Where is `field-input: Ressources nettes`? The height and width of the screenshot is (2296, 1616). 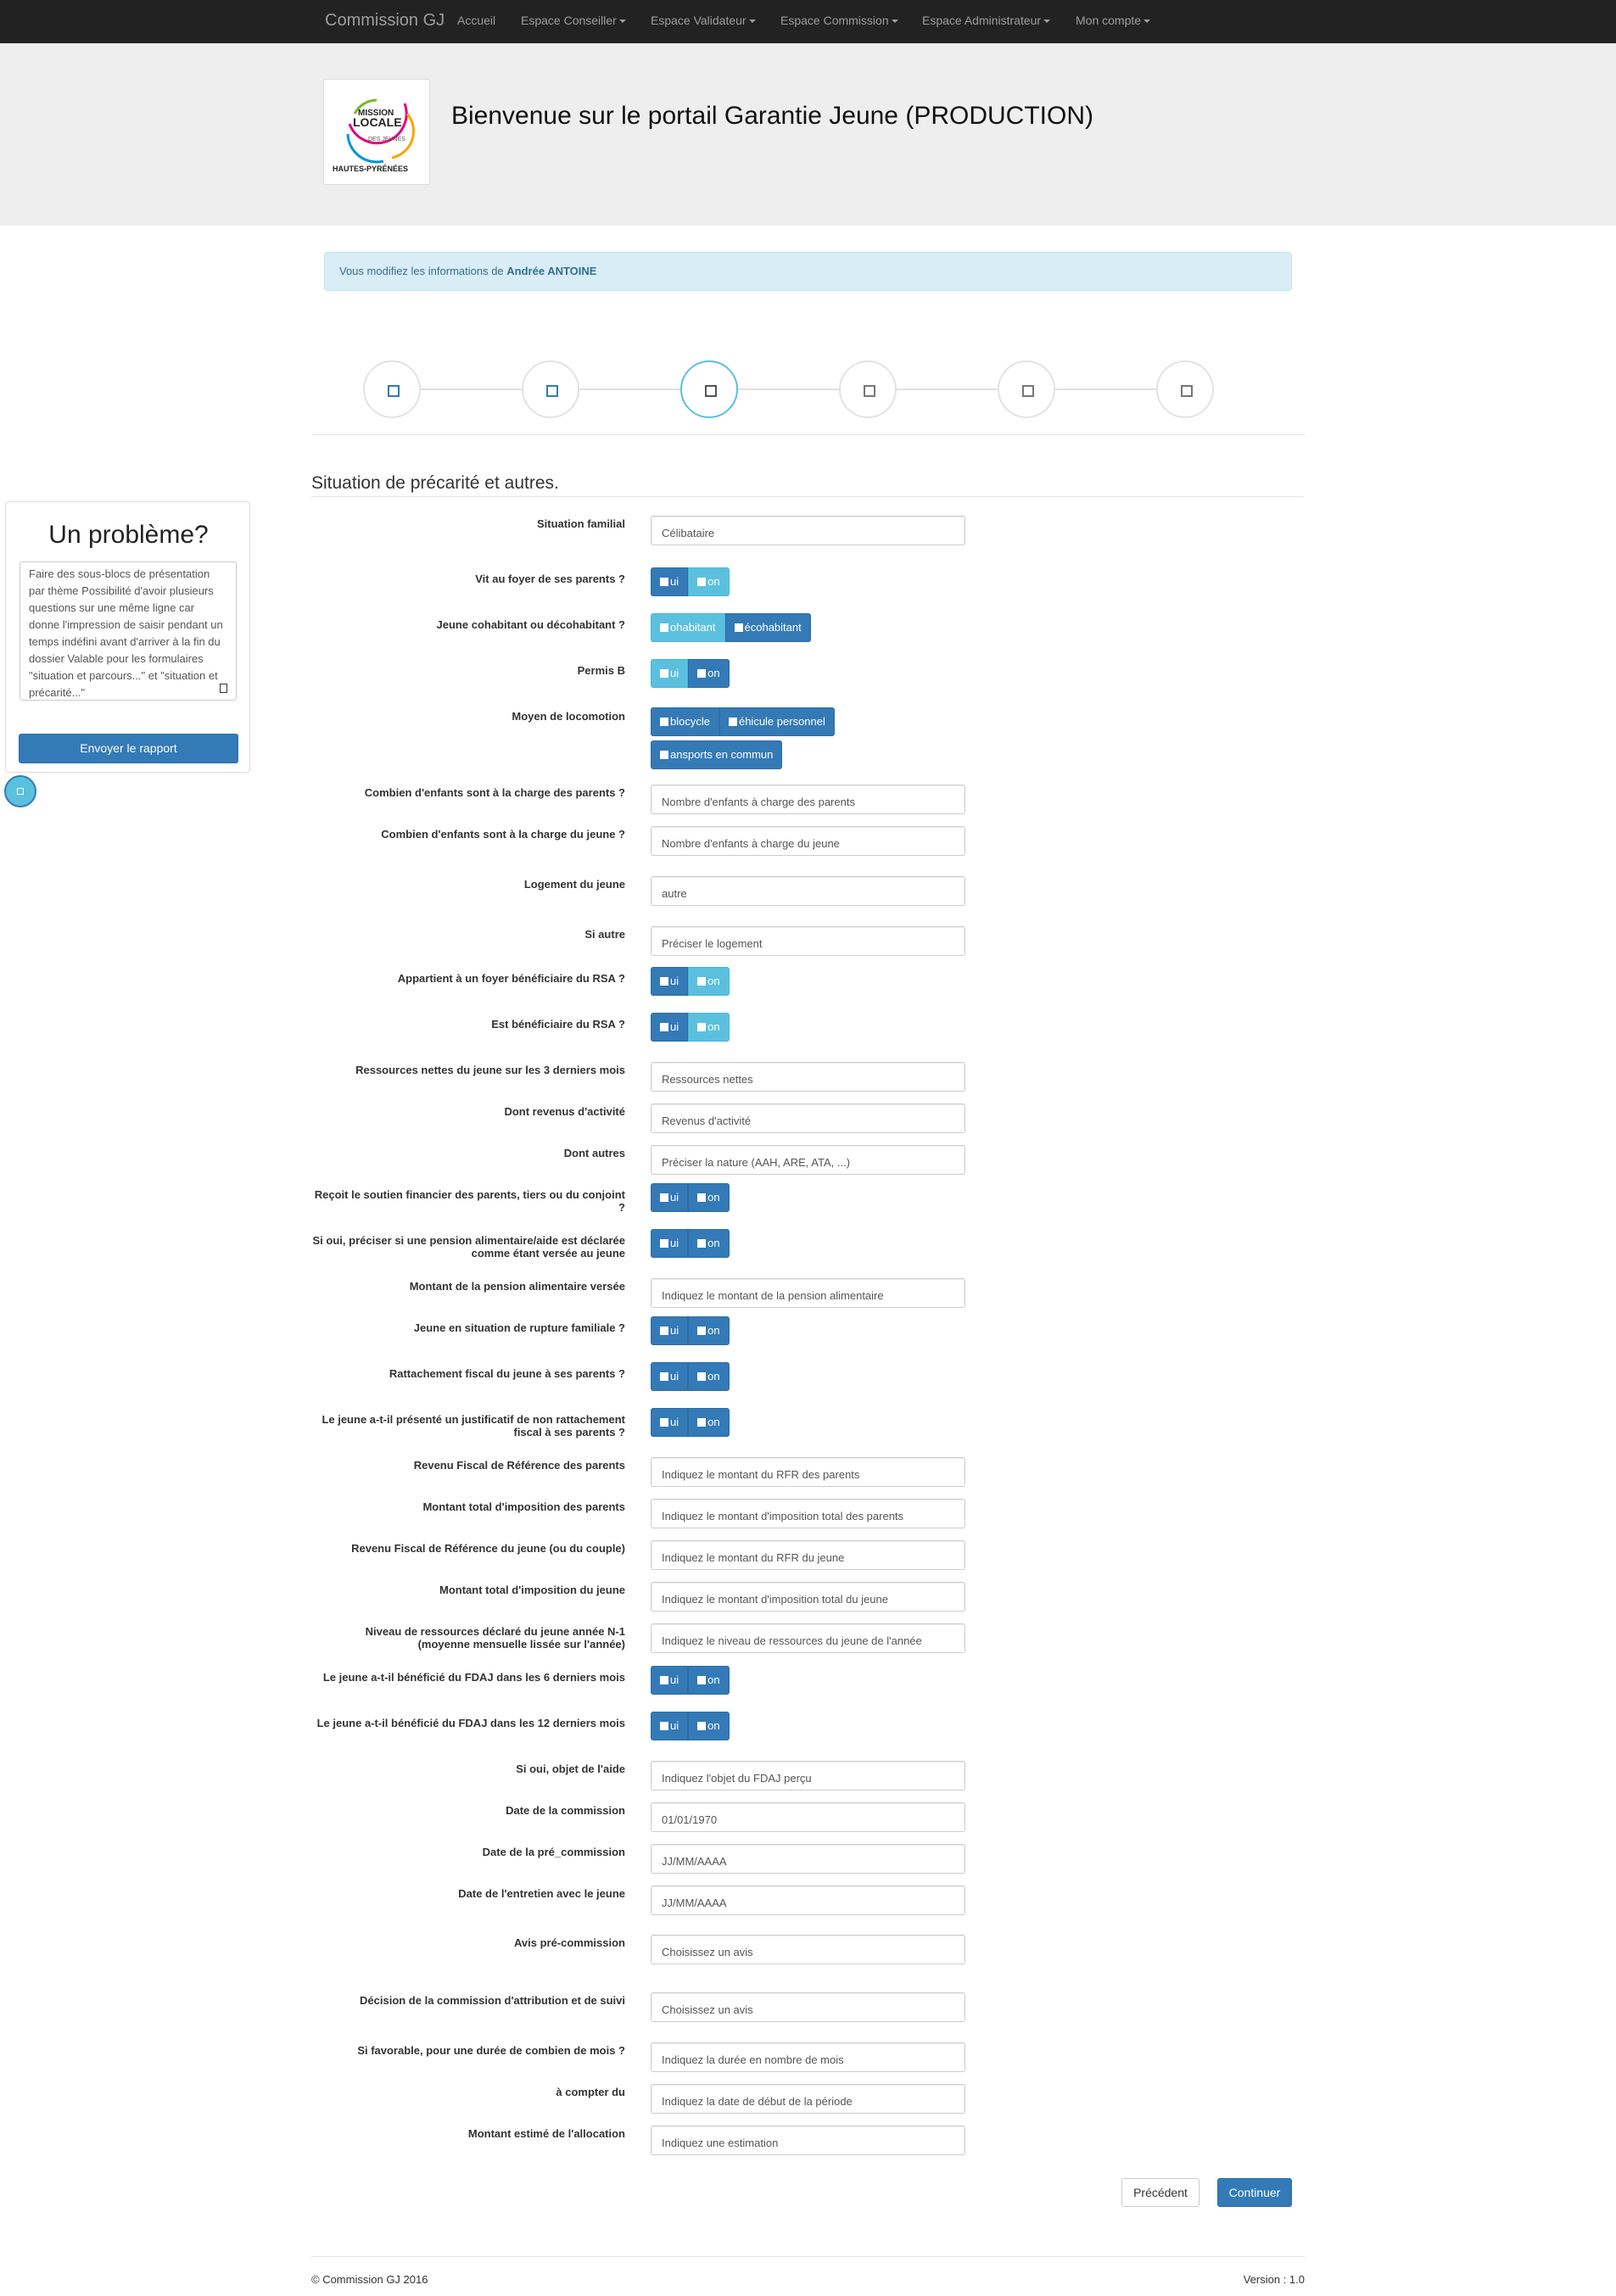
field-input: Ressources nettes is located at coordinates (808, 1077).